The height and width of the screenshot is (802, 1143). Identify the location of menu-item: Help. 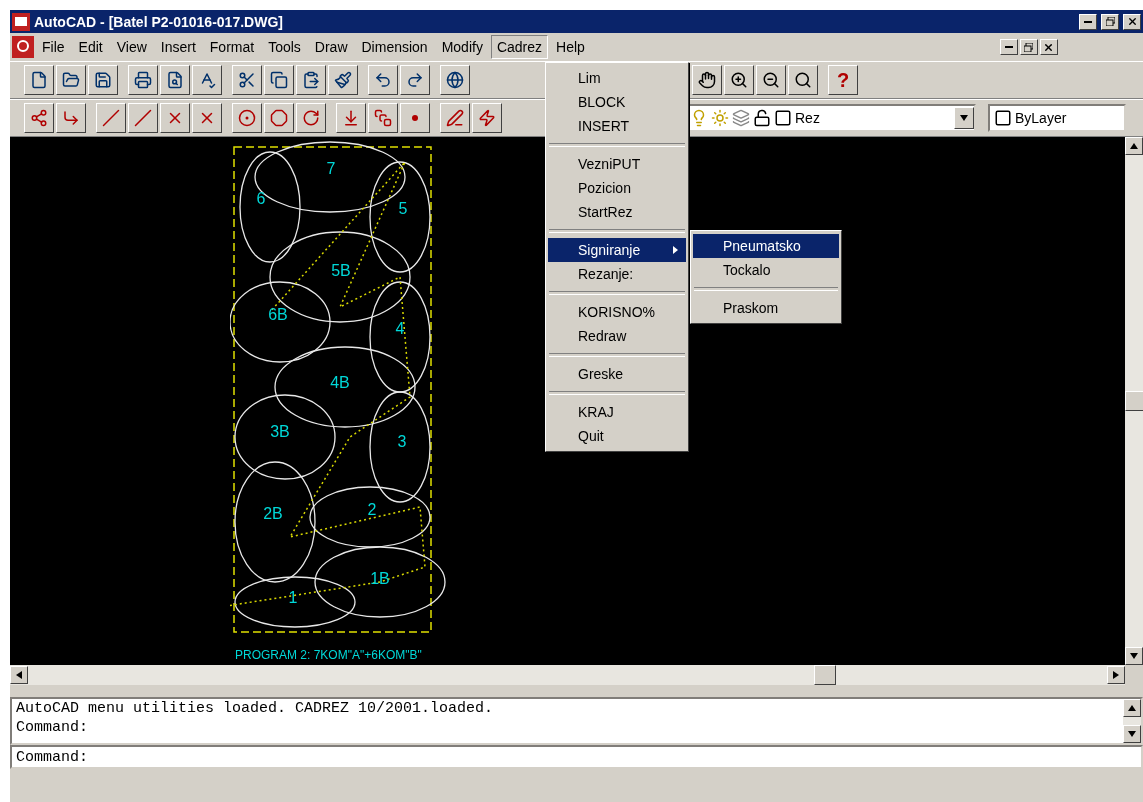
(570, 47).